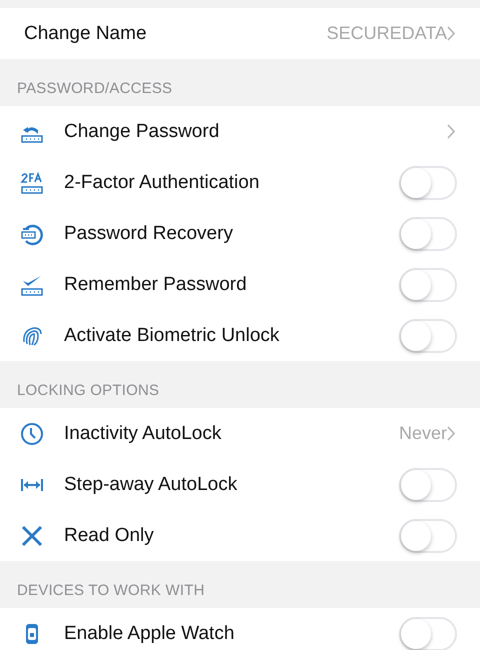 The height and width of the screenshot is (650, 480). I want to click on two-factor-icon, so click(32, 182).